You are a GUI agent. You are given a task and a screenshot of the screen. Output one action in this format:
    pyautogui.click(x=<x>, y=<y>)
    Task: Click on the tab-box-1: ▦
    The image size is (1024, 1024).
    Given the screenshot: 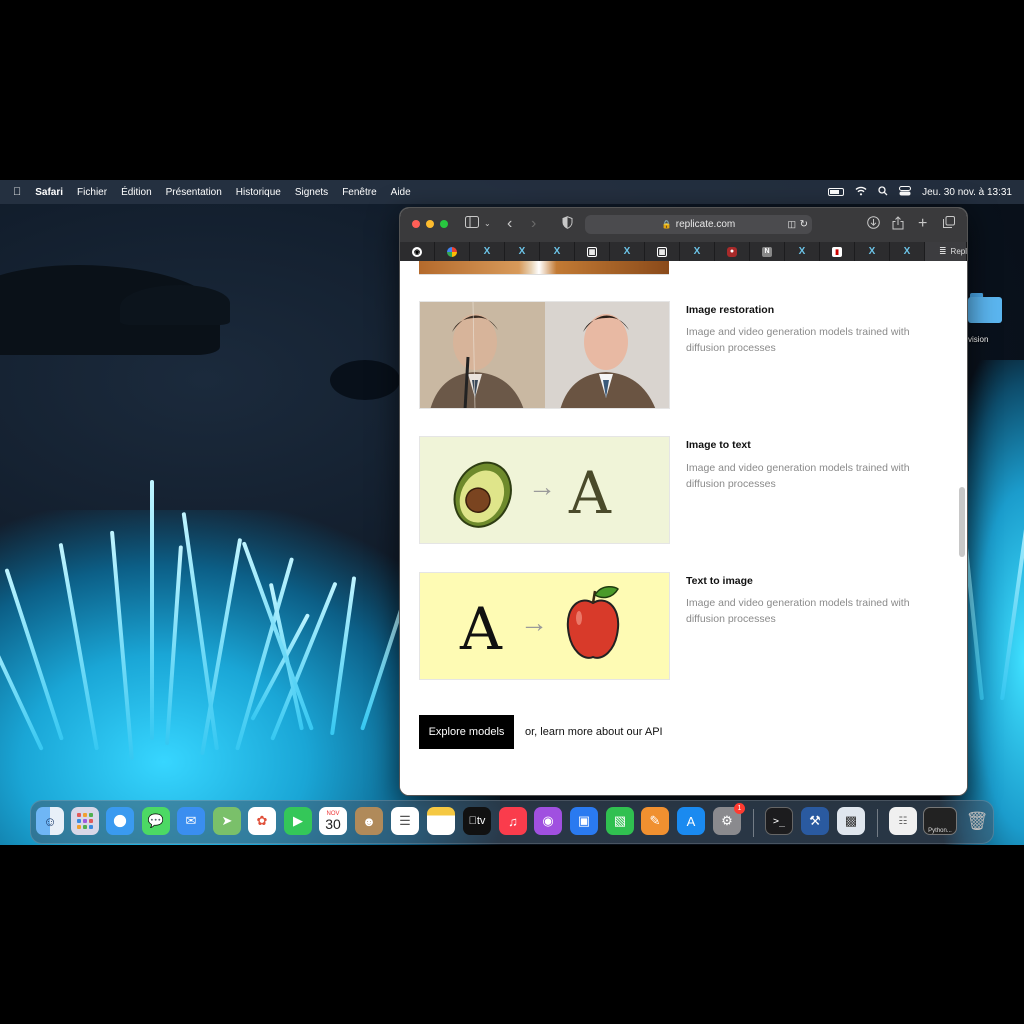 What is the action you would take?
    pyautogui.click(x=592, y=251)
    